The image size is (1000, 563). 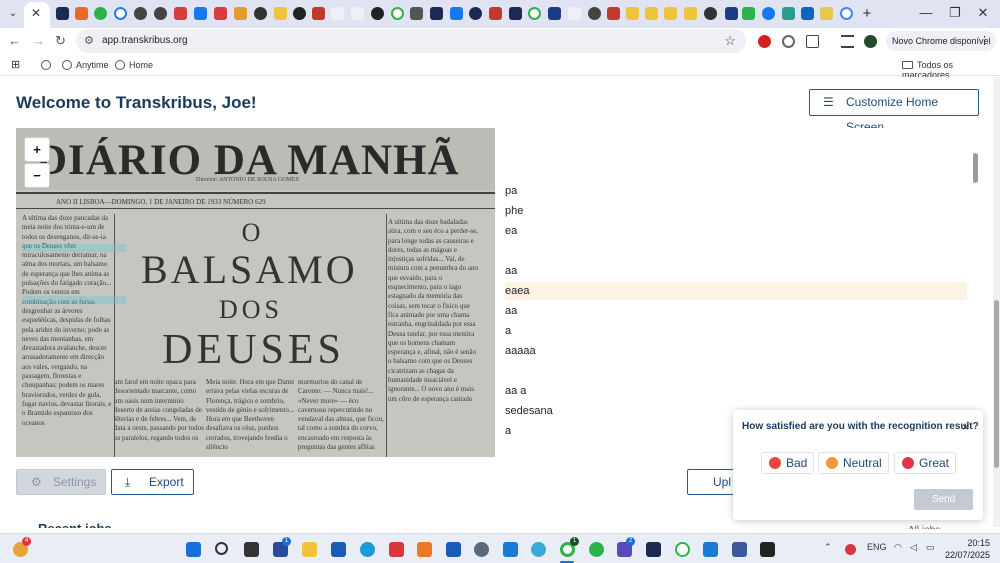 What do you see at coordinates (767, 549) in the screenshot?
I see `terminal-icon` at bounding box center [767, 549].